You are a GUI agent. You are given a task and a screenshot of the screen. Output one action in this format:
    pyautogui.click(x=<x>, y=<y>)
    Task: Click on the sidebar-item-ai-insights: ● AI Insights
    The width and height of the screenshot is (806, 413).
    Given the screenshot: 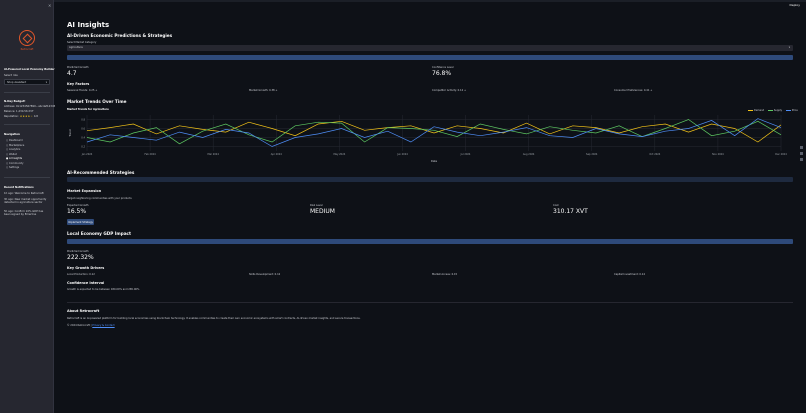 What is the action you would take?
    pyautogui.click(x=14, y=158)
    